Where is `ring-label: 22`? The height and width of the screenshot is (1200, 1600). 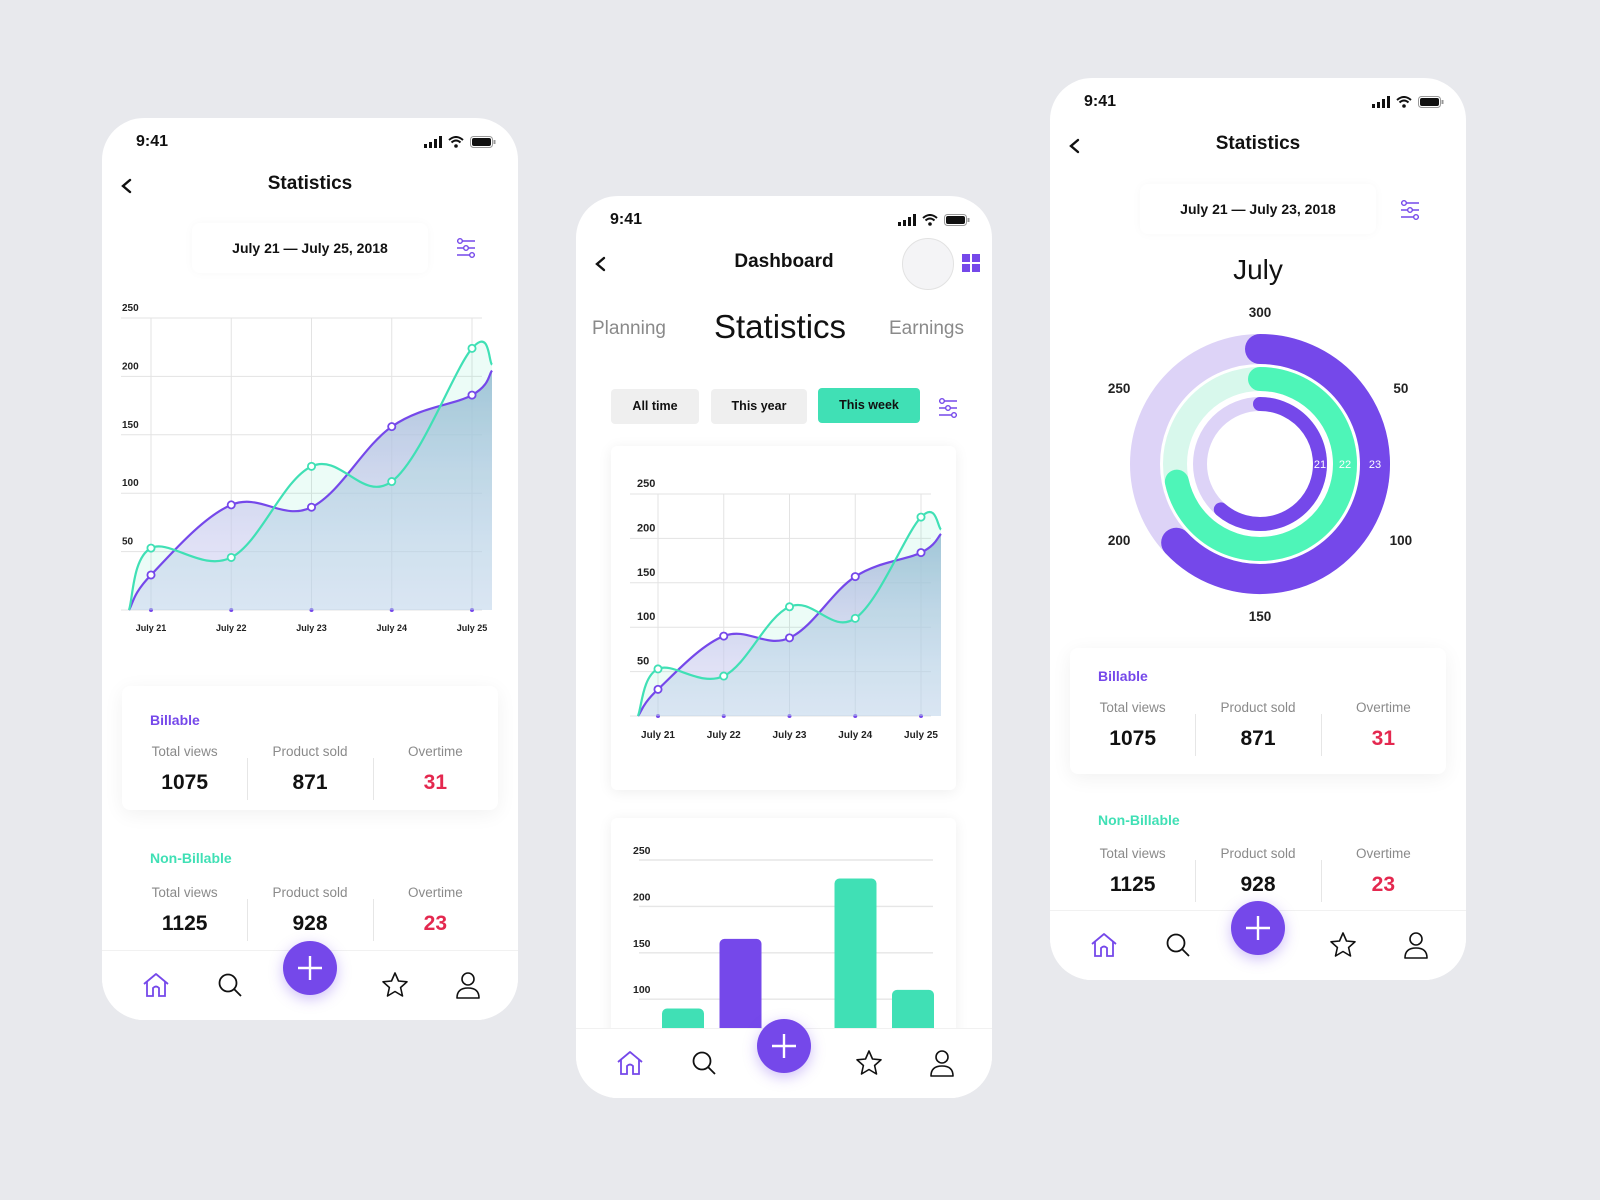
ring-label: 22 is located at coordinates (1345, 465).